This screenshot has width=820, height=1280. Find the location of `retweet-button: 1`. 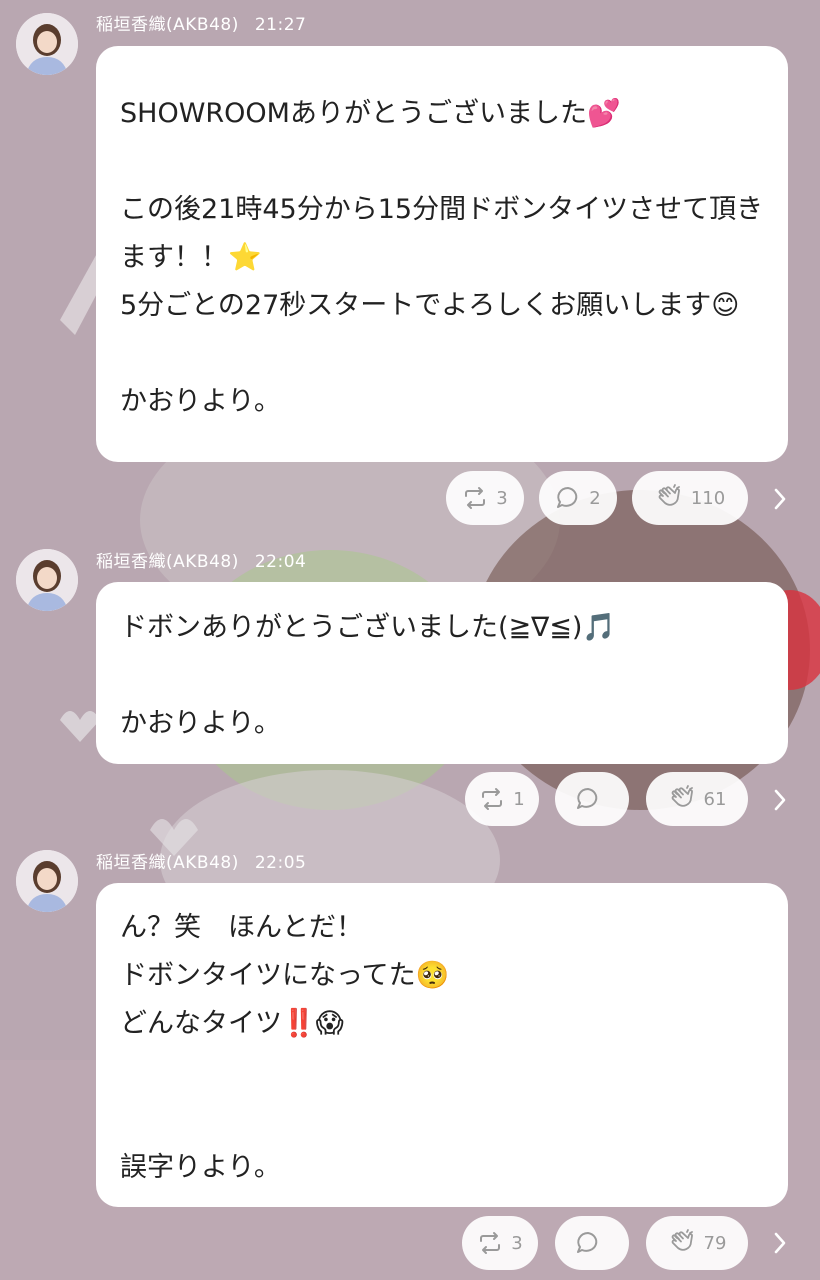

retweet-button: 1 is located at coordinates (502, 799).